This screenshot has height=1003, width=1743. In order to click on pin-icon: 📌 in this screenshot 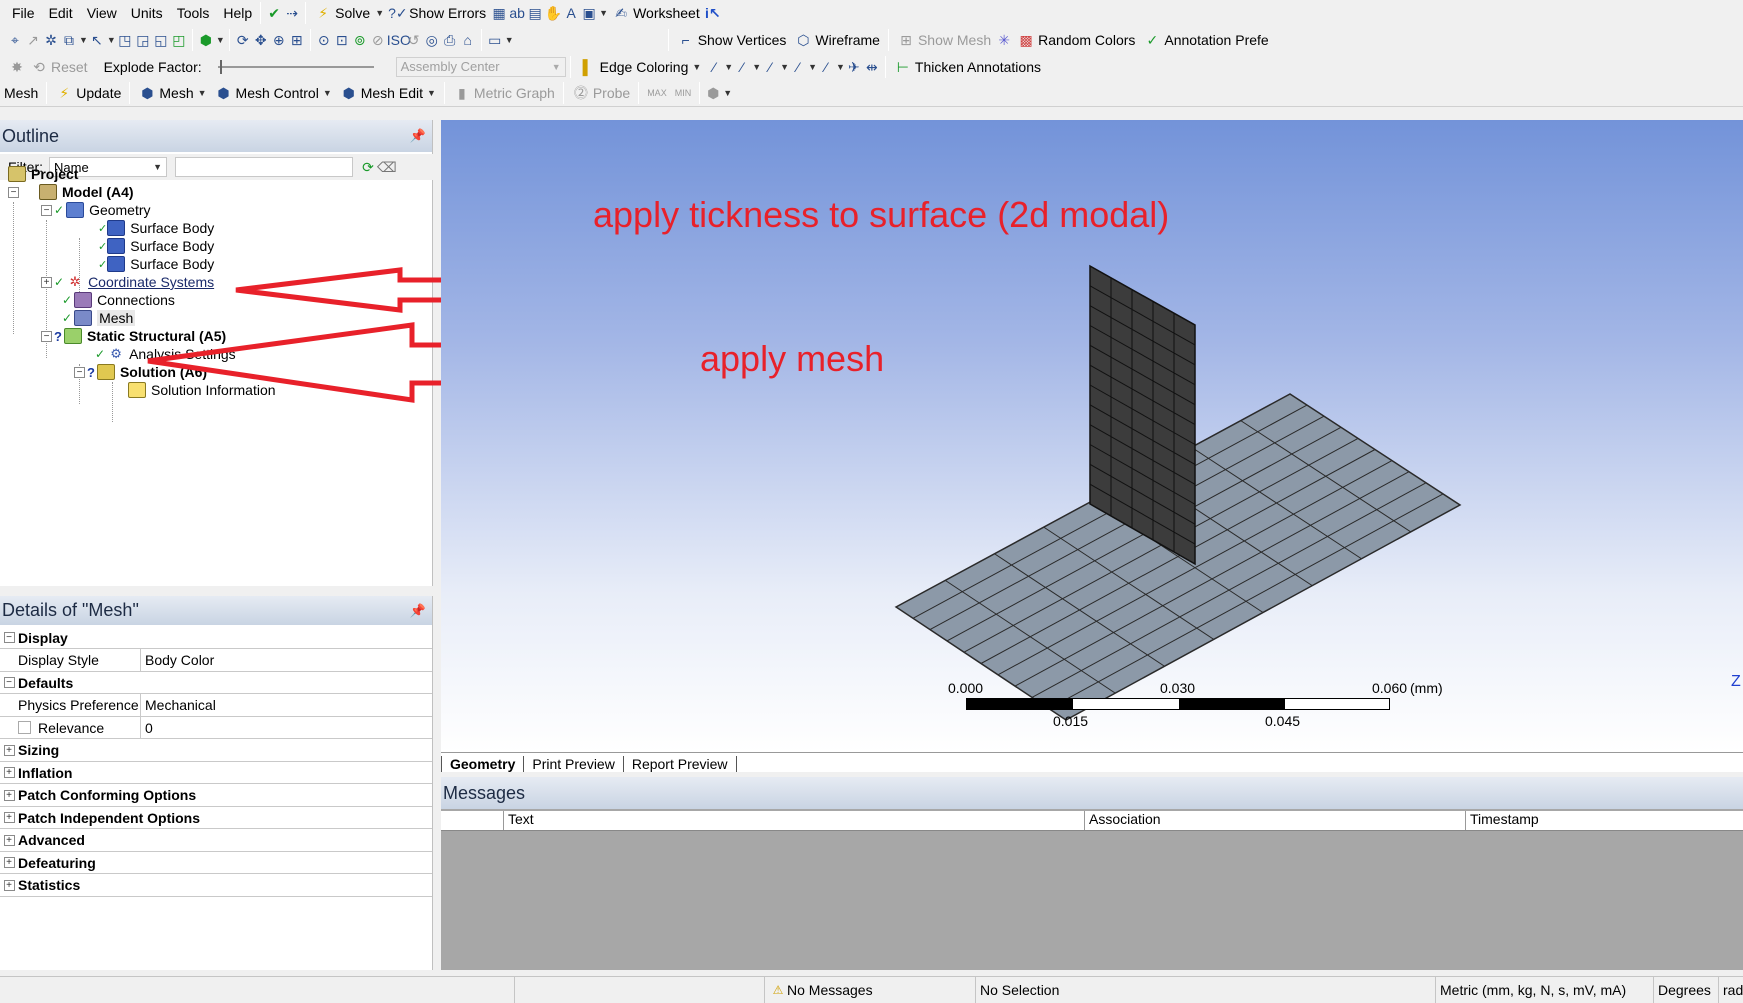, I will do `click(418, 611)`.